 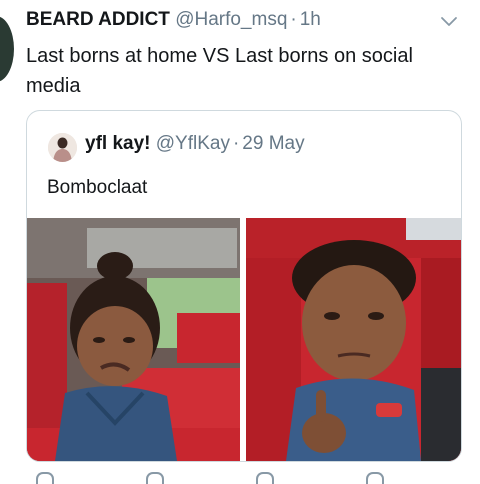 What do you see at coordinates (173, 20) in the screenshot?
I see `tweet-header: BEARD ADDICT @Harfo_msq · 1h` at bounding box center [173, 20].